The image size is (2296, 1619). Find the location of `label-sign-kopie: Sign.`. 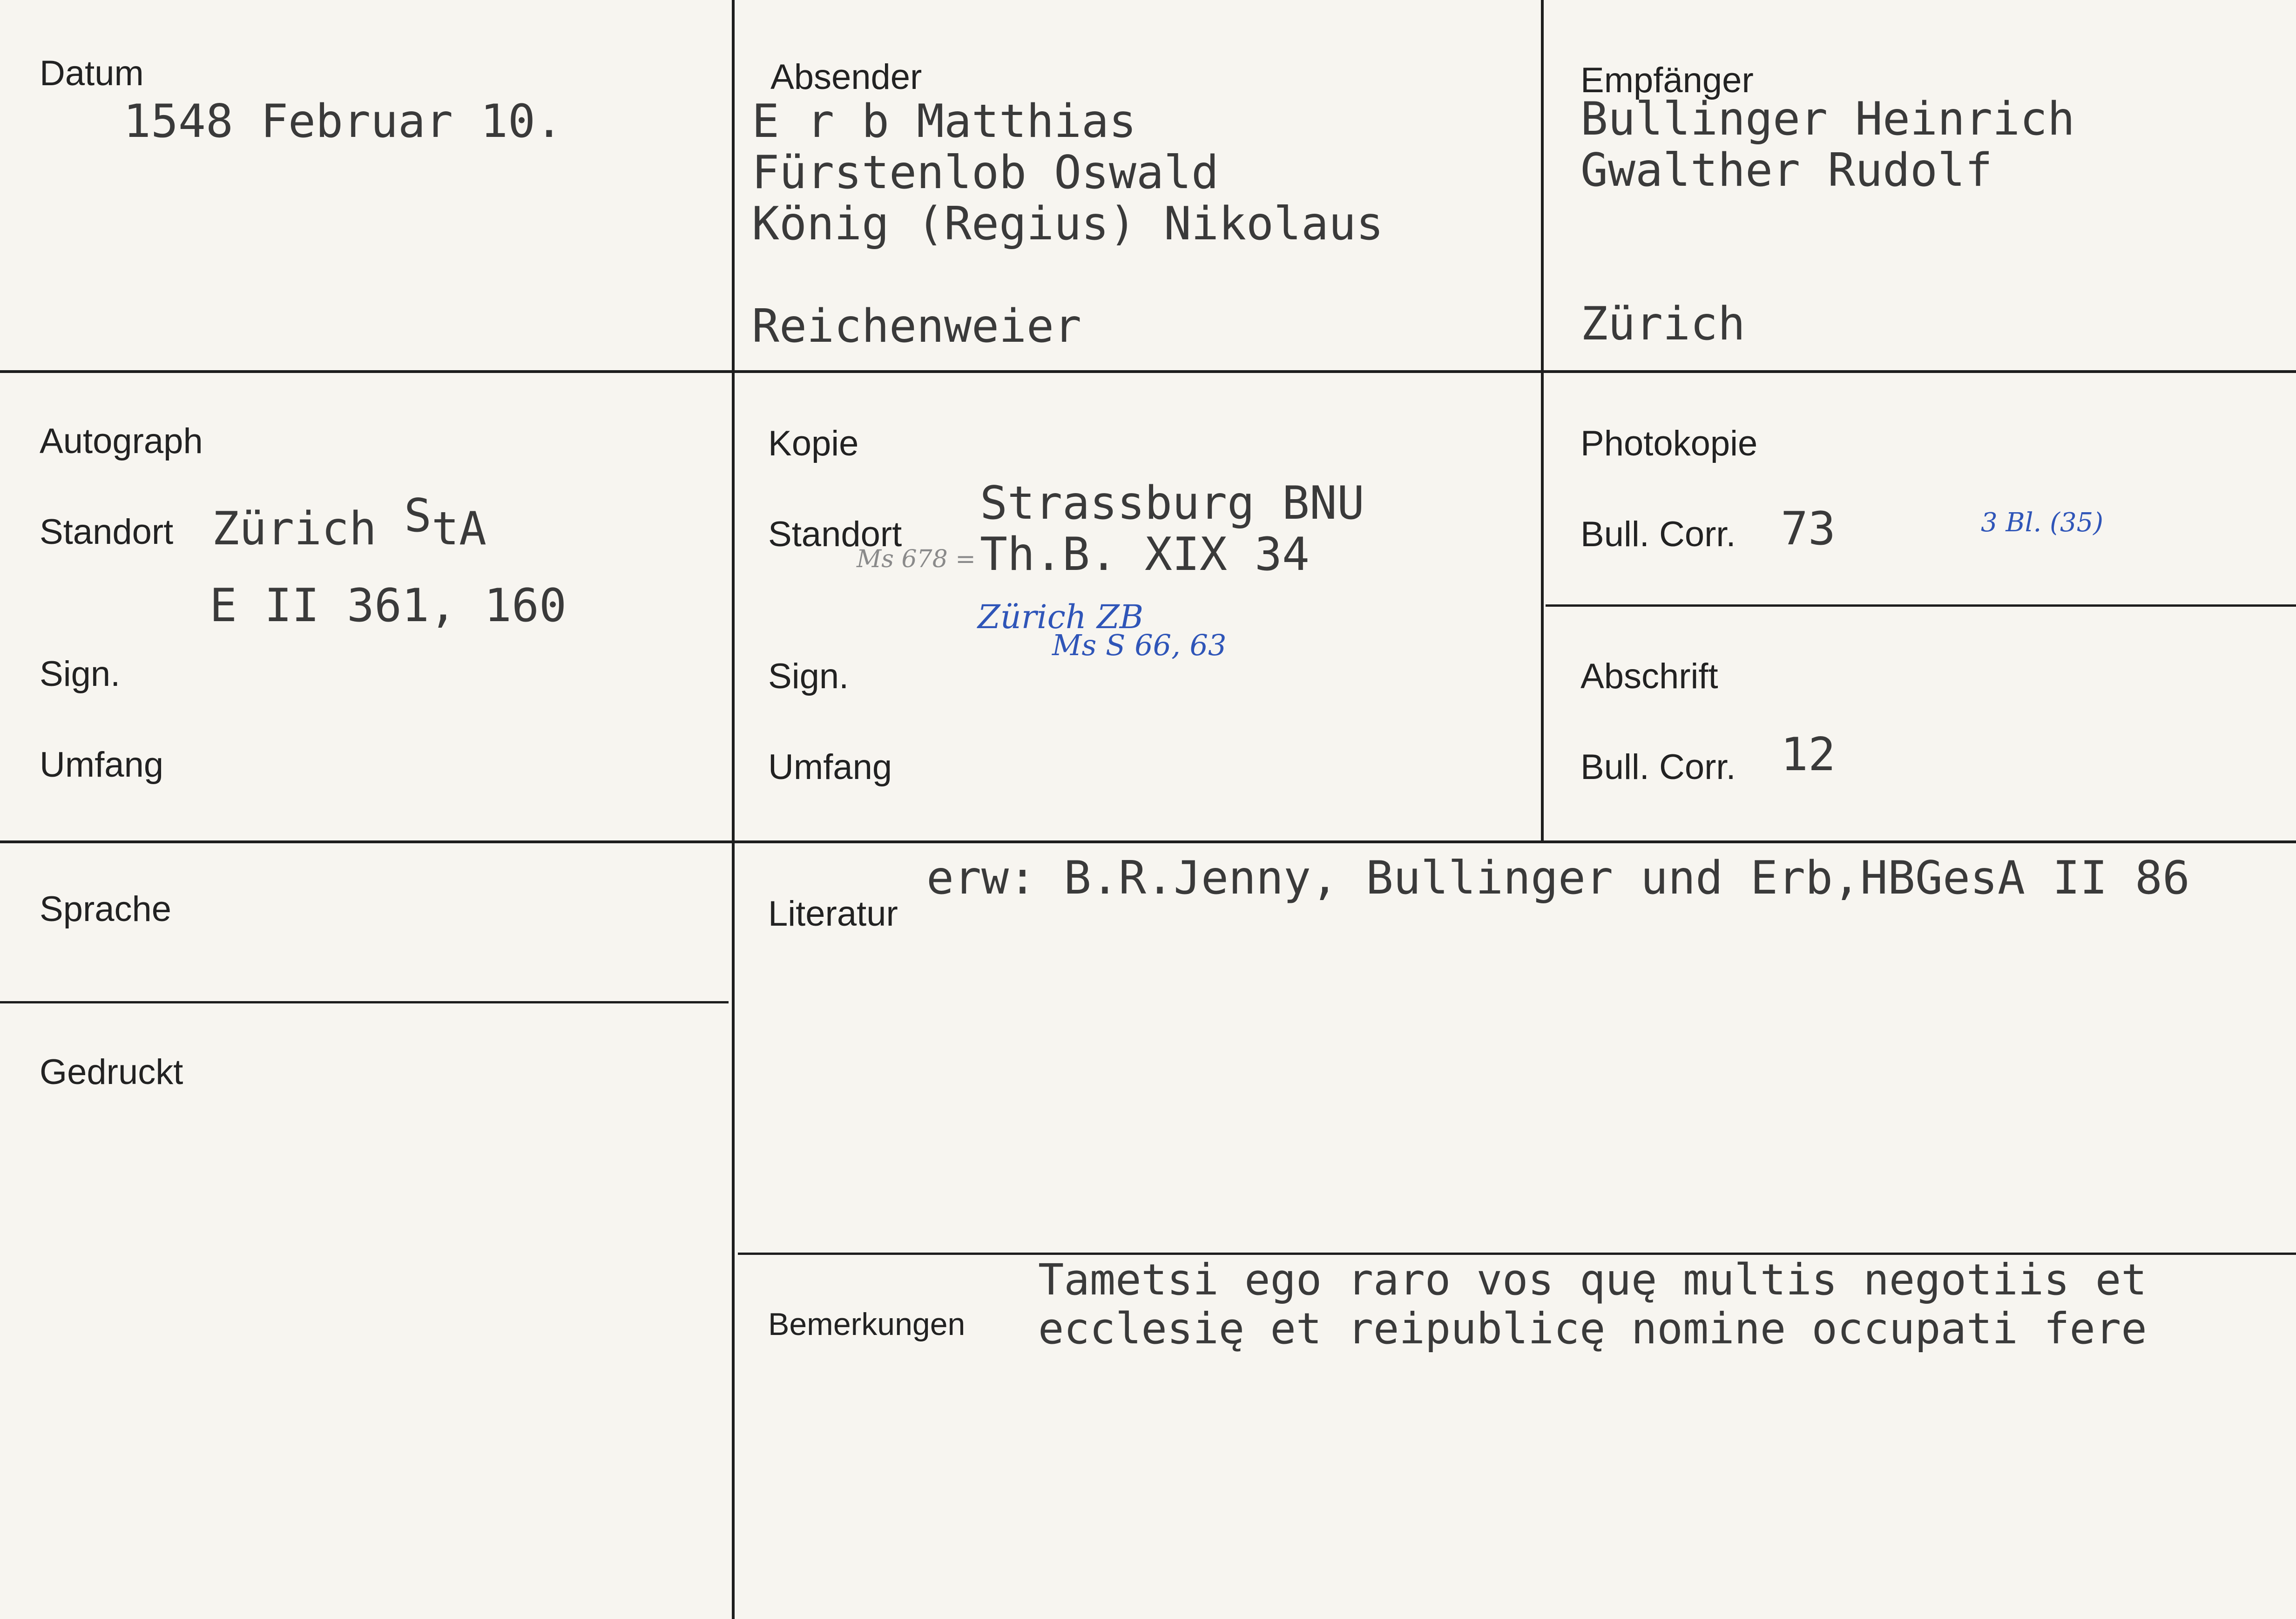

label-sign-kopie: Sign. is located at coordinates (808, 676).